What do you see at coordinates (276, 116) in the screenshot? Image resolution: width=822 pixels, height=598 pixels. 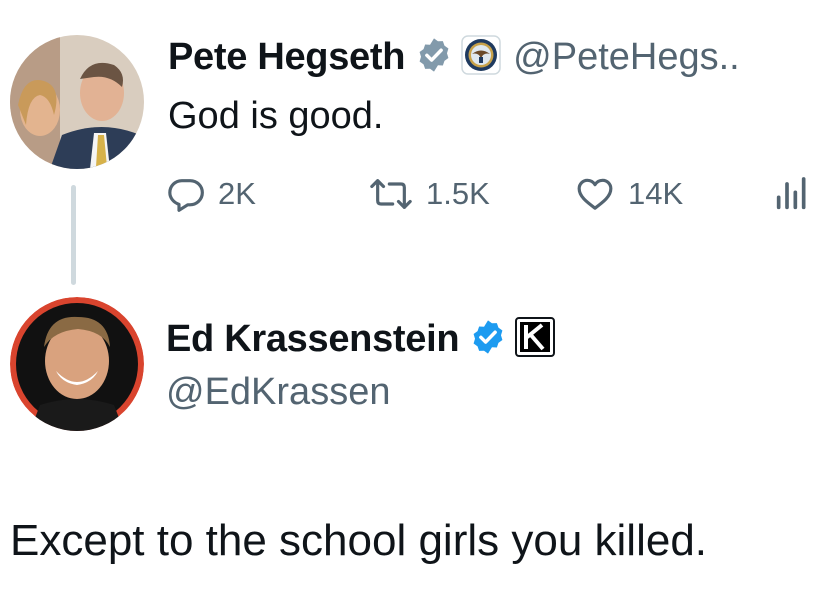 I see `original-tweet-text: God is good.` at bounding box center [276, 116].